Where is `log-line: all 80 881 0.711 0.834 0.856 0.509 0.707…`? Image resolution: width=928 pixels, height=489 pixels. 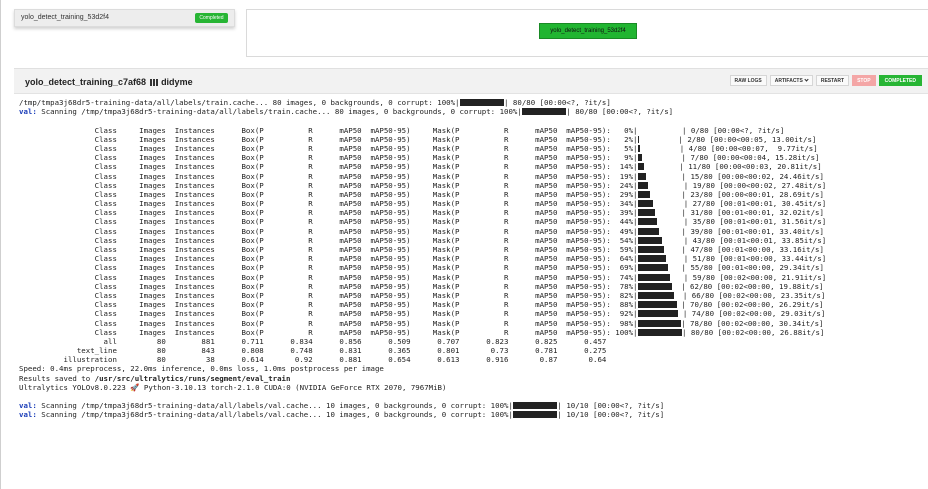 log-line: all 80 881 0.711 0.834 0.856 0.509 0.707… is located at coordinates (422, 341).